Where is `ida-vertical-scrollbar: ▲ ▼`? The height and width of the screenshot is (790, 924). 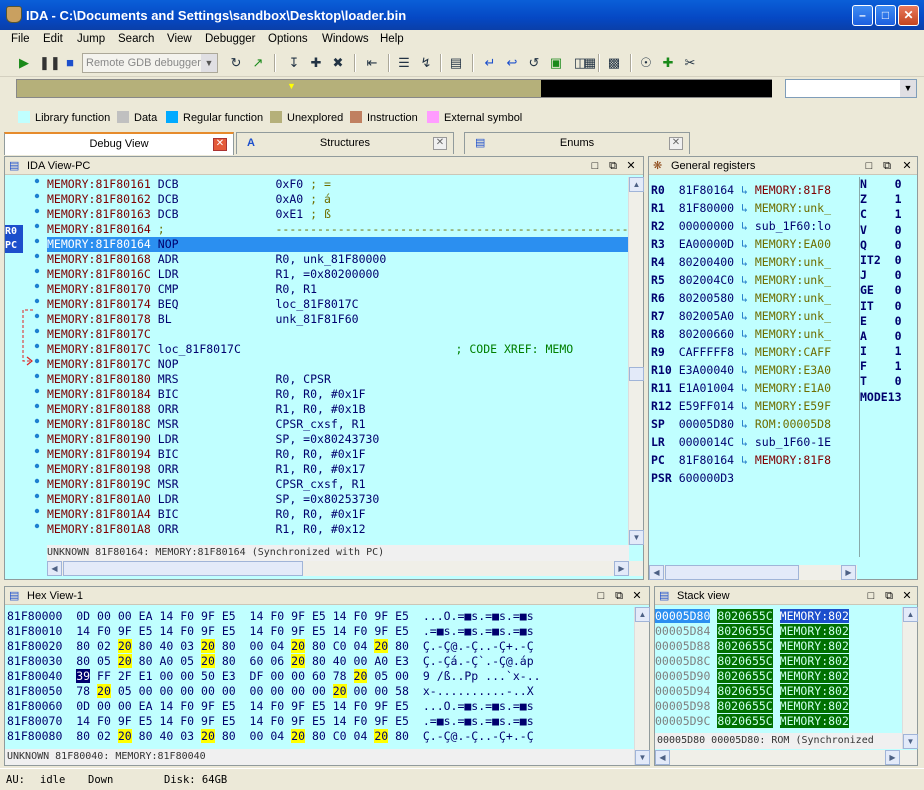
ida-vertical-scrollbar: ▲ ▼ is located at coordinates (636, 361).